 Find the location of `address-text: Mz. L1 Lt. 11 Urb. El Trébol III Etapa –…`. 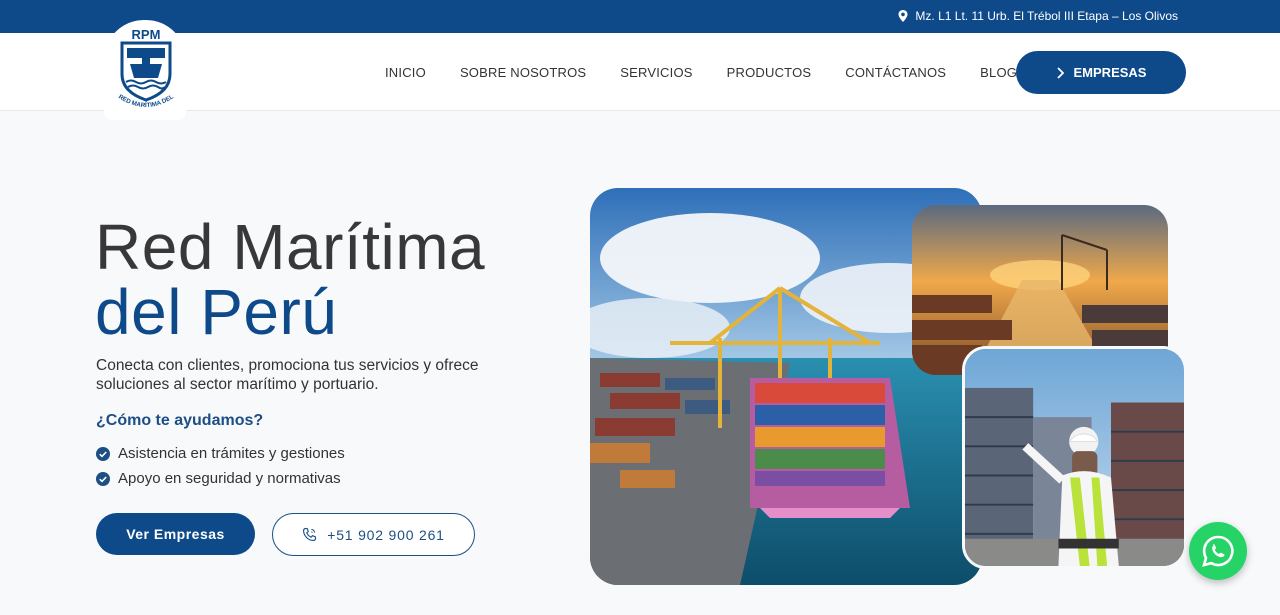

address-text: Mz. L1 Lt. 11 Urb. El Trébol III Etapa –… is located at coordinates (1046, 16).